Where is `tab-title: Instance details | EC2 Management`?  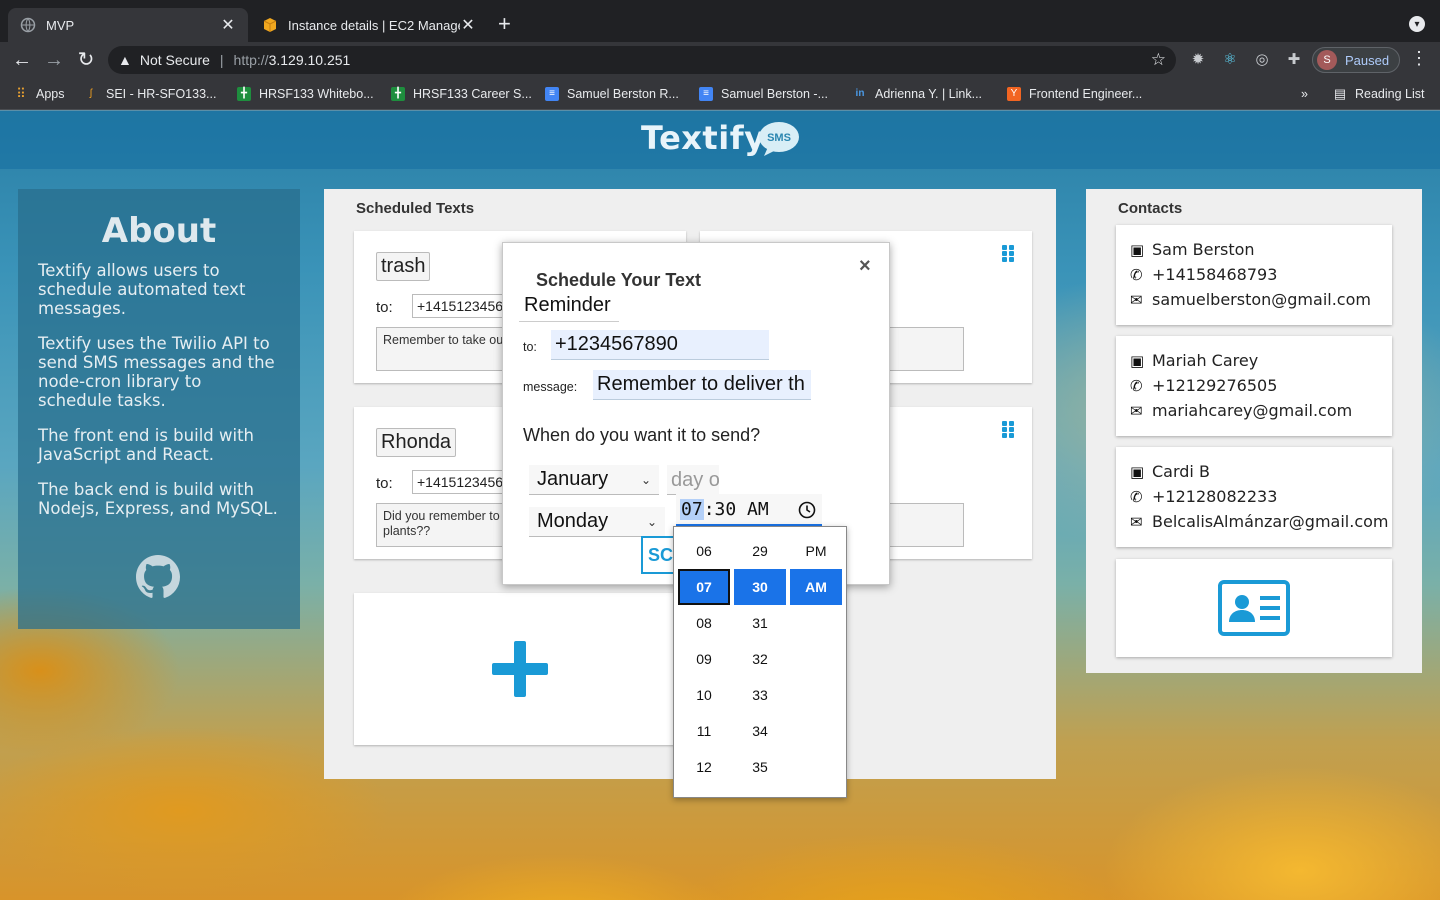 tab-title: Instance details | EC2 Management is located at coordinates (374, 25).